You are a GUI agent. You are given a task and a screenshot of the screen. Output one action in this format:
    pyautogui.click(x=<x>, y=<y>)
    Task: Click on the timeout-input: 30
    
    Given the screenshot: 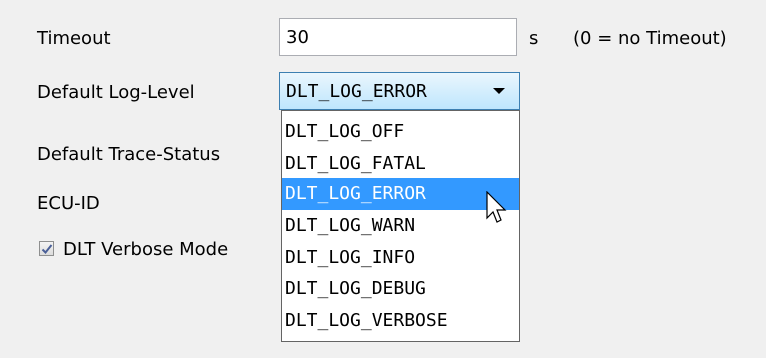 What is the action you would take?
    pyautogui.click(x=398, y=37)
    